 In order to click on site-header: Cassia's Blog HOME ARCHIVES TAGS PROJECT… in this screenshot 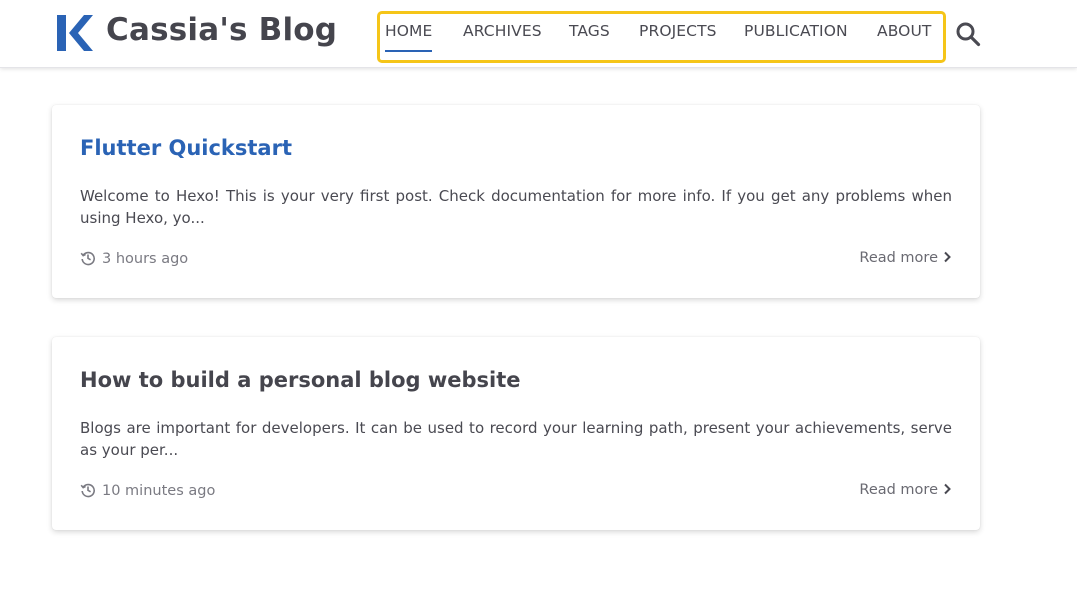, I will do `click(538, 34)`.